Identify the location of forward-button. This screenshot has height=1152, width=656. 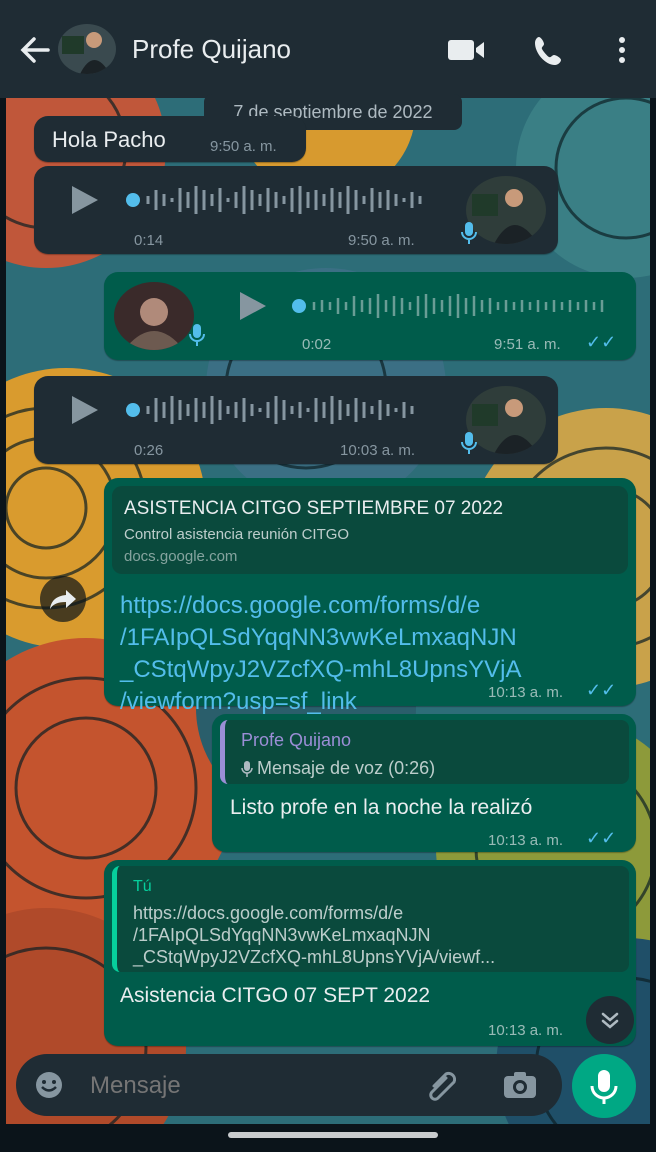
(63, 599).